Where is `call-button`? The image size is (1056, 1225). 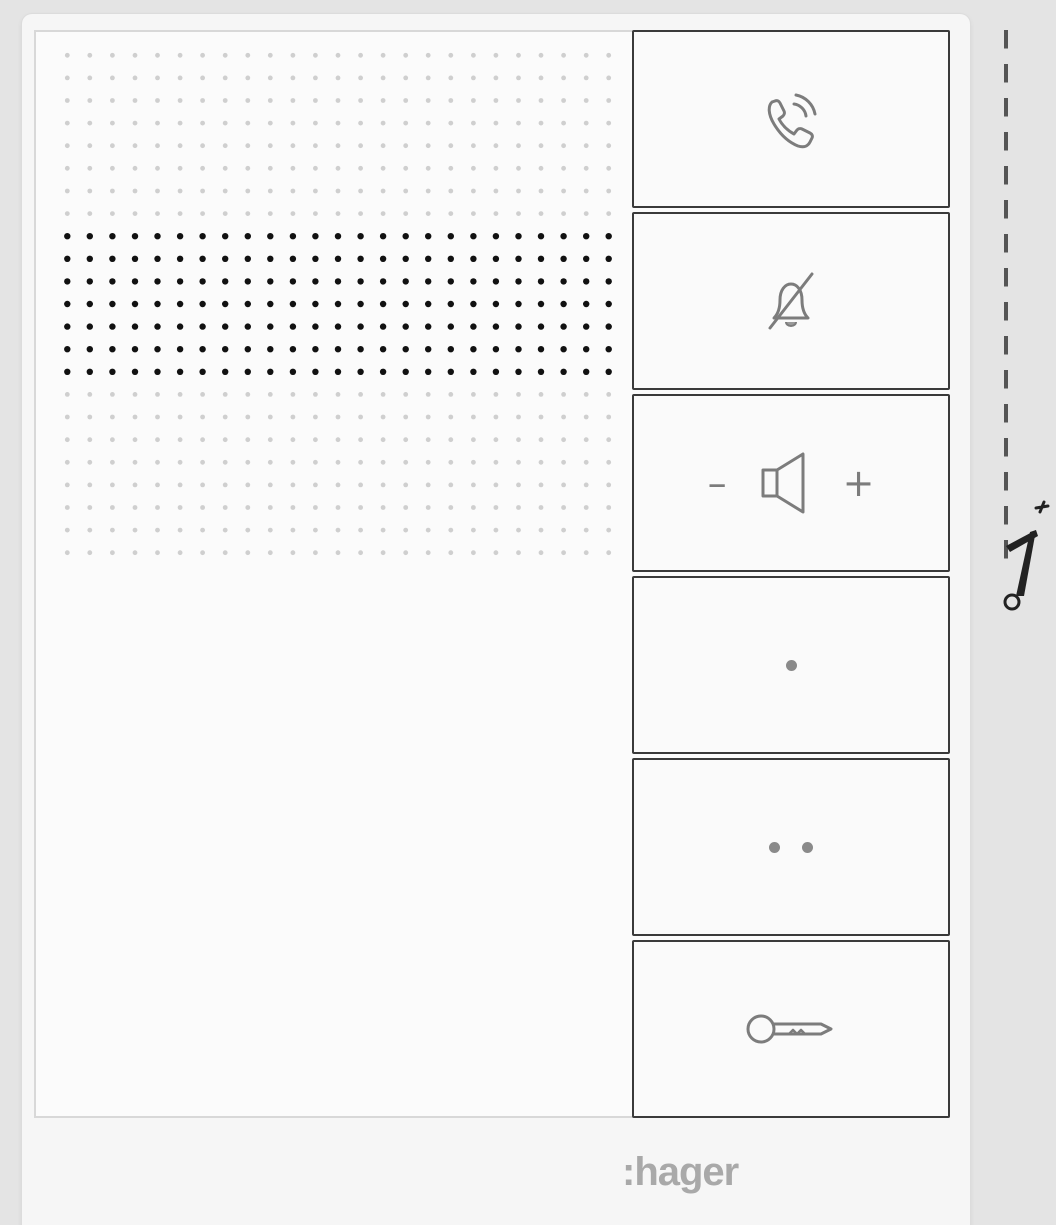
call-button is located at coordinates (791, 119).